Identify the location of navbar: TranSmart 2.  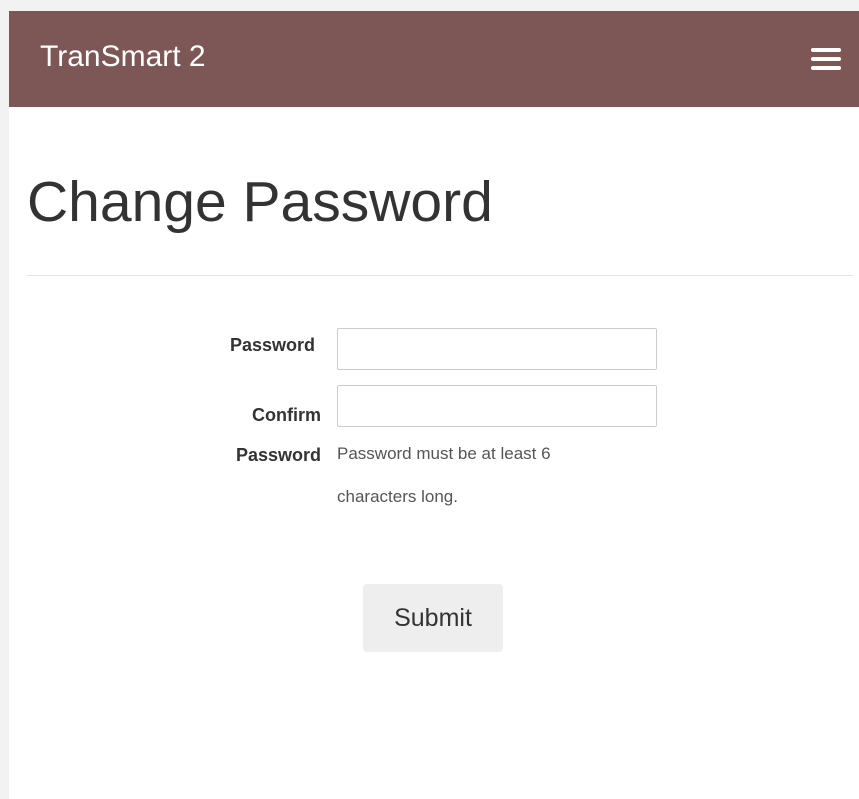
(434, 59).